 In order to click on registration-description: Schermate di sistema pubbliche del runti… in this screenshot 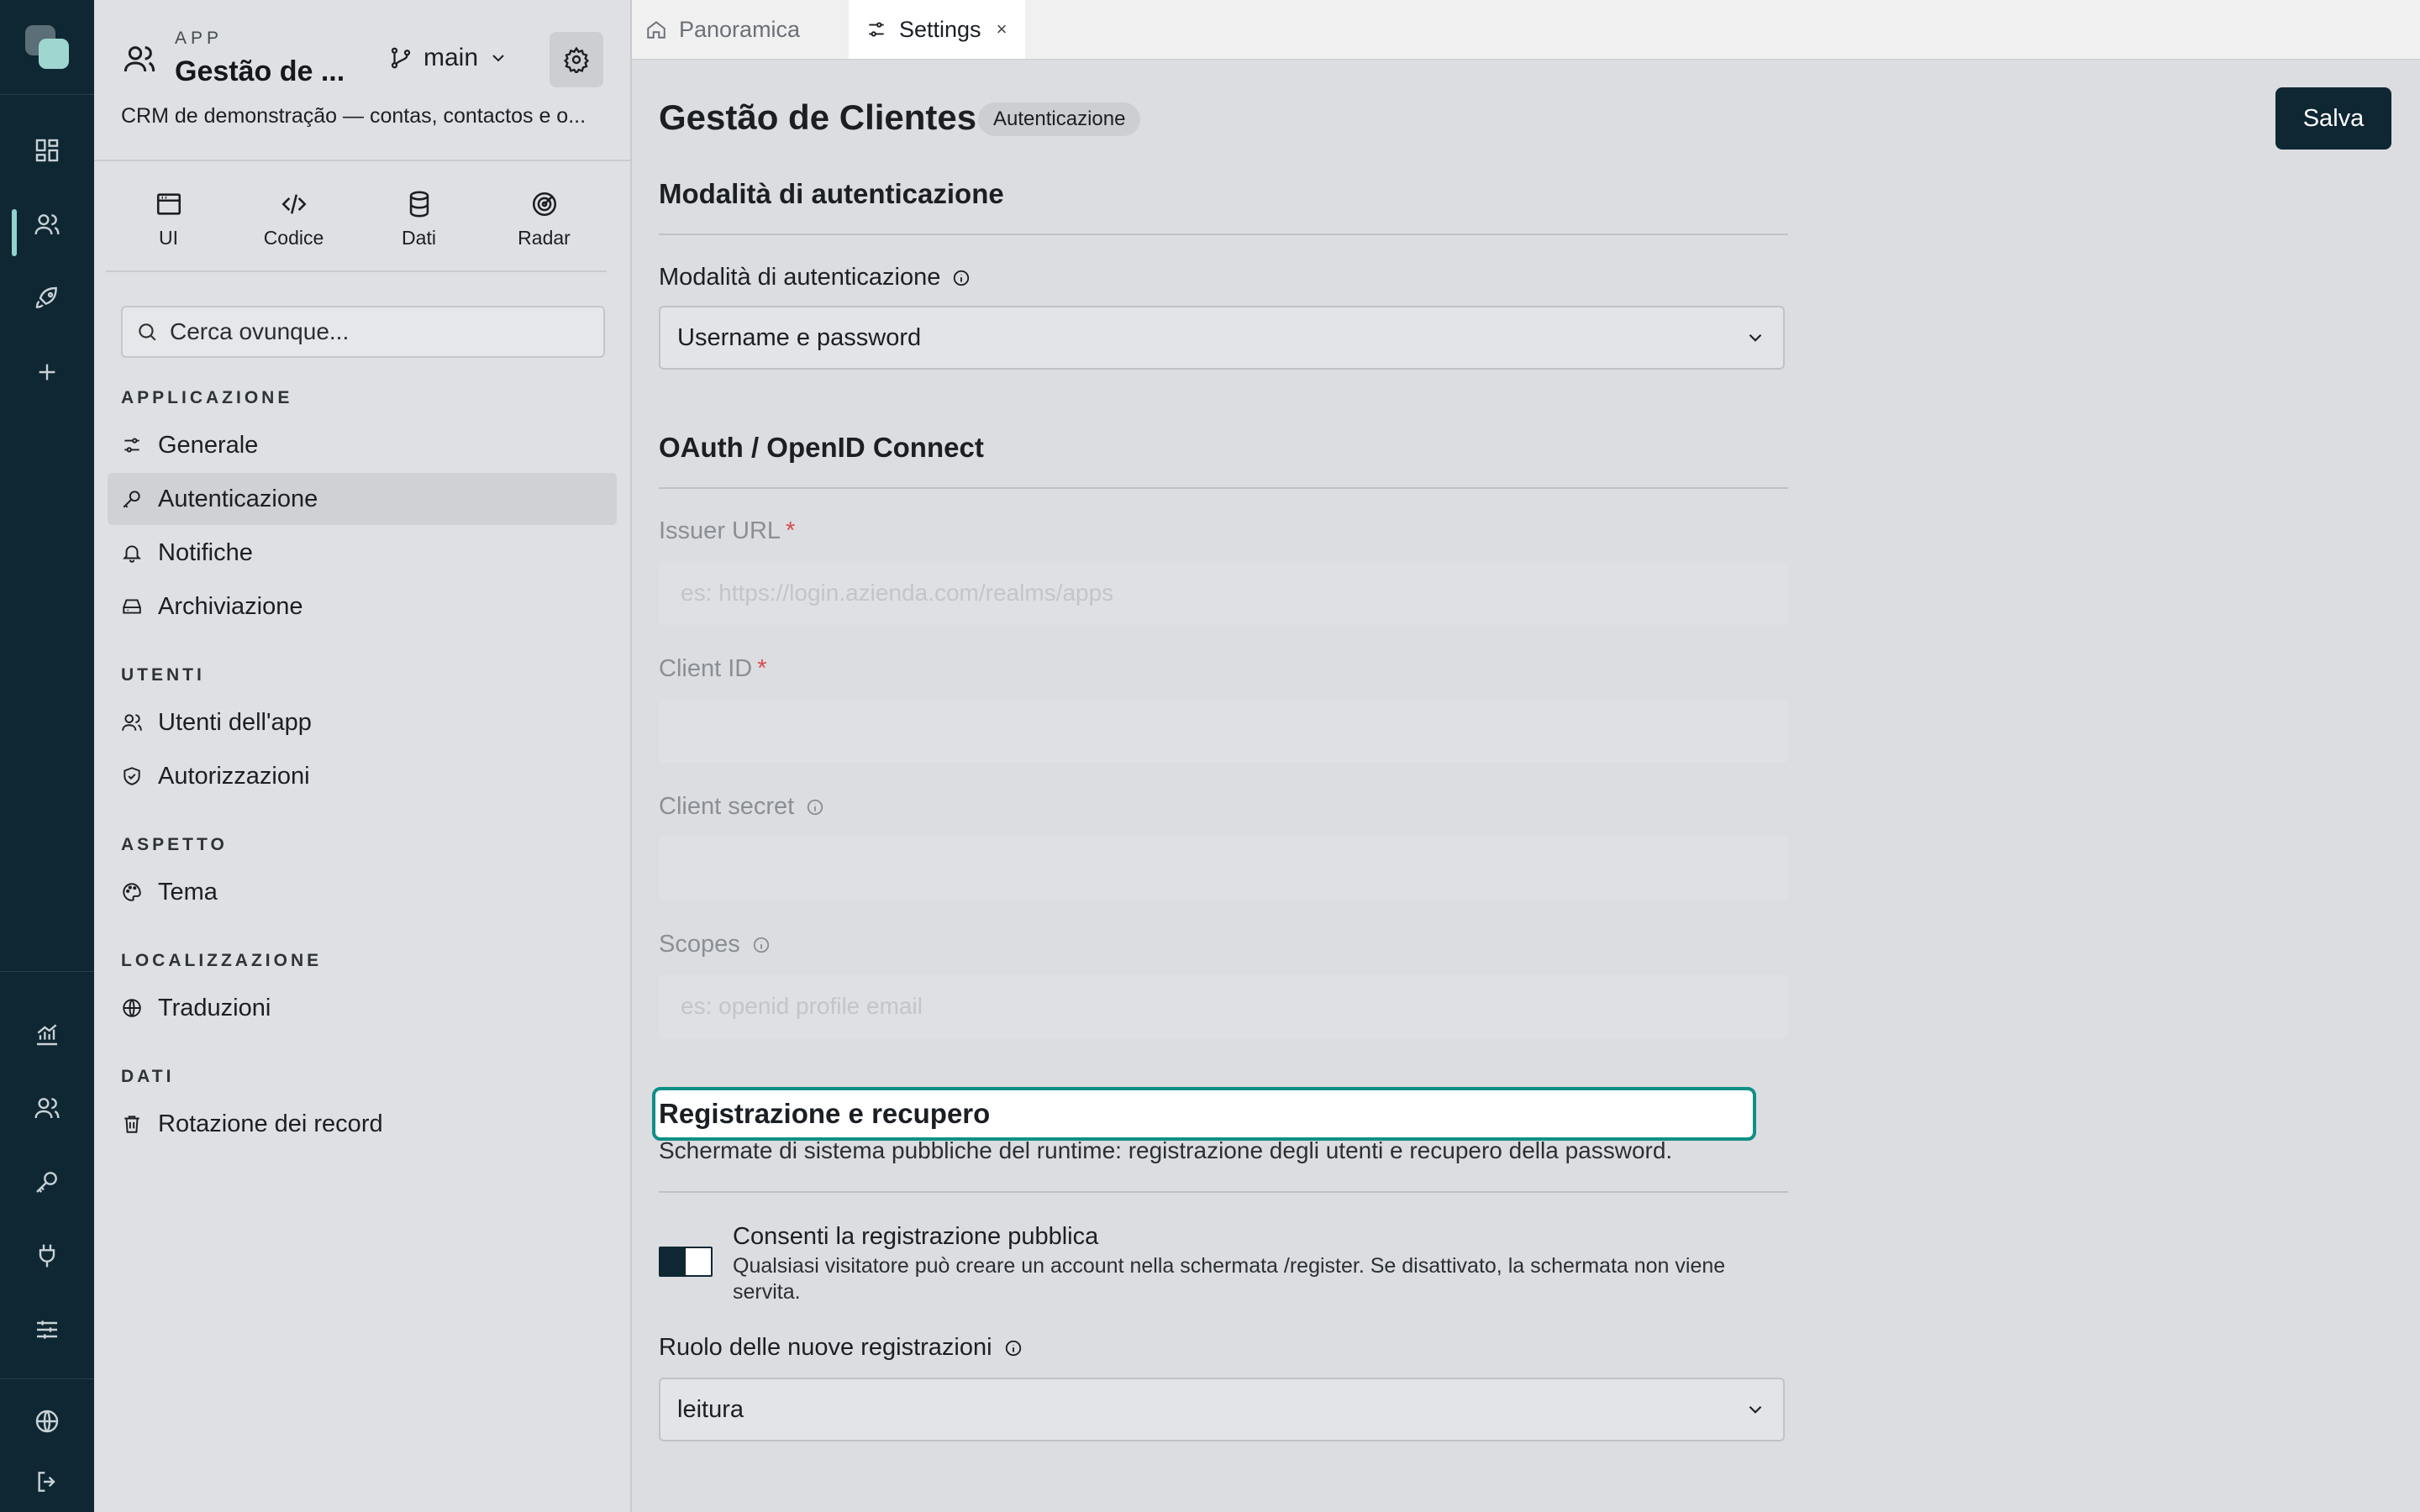, I will do `click(1166, 1150)`.